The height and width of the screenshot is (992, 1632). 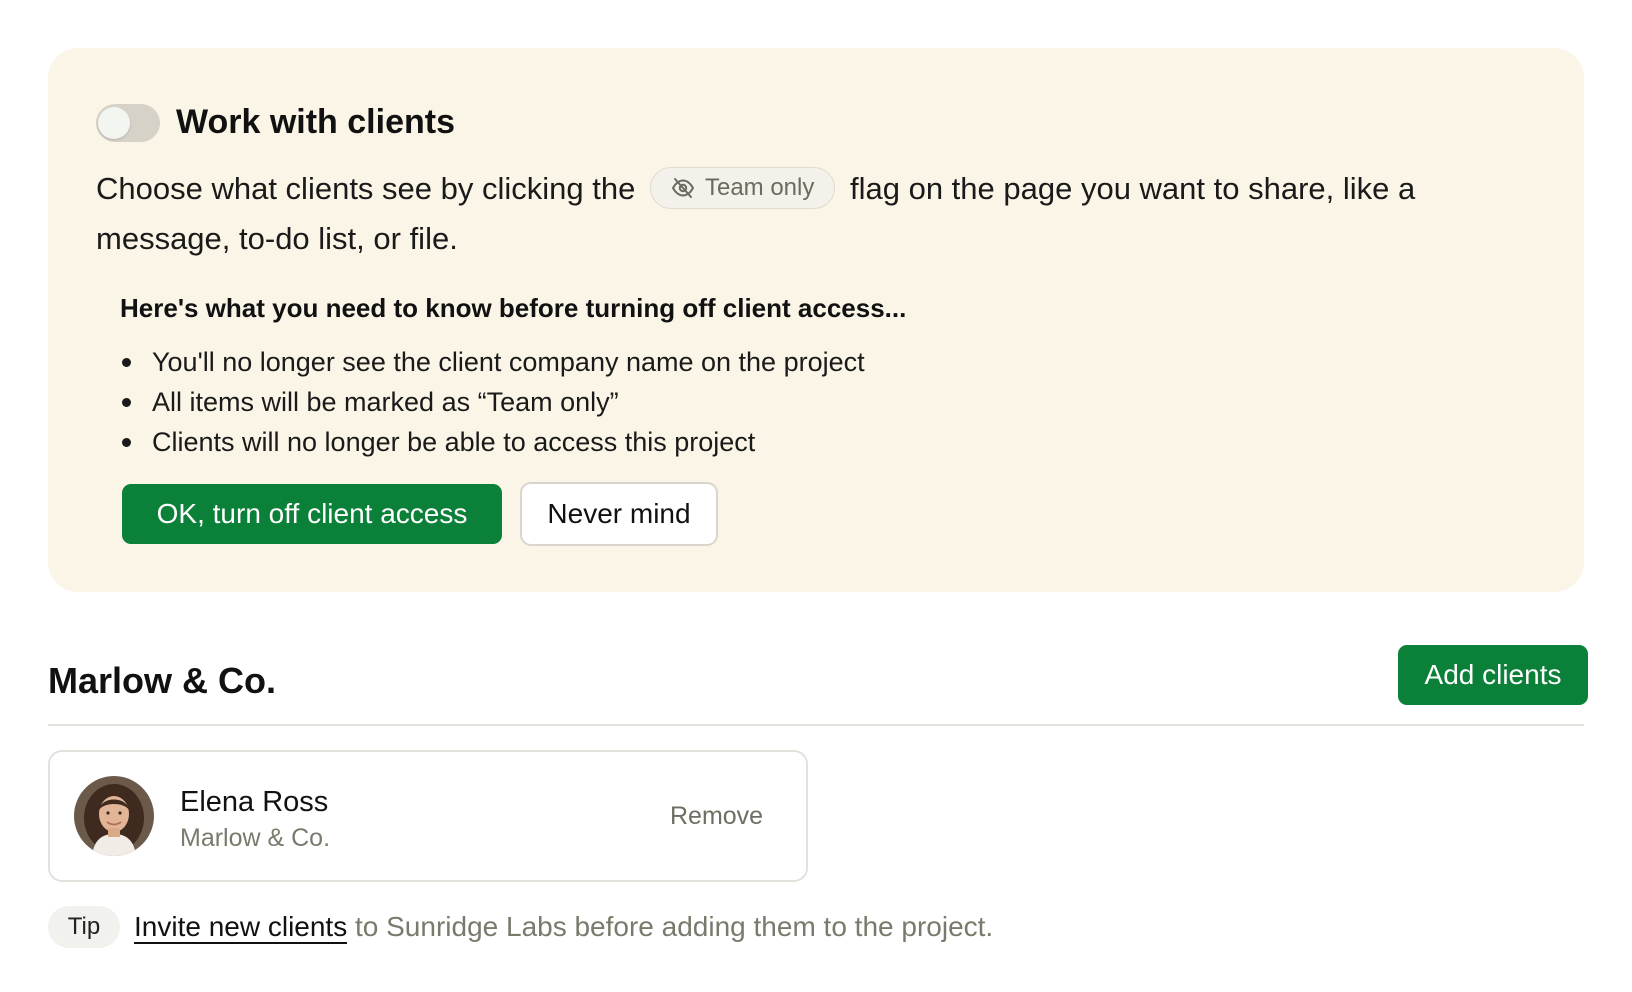 I want to click on client-card: Elena Ross Marlow & Co. Remove, so click(x=428, y=816).